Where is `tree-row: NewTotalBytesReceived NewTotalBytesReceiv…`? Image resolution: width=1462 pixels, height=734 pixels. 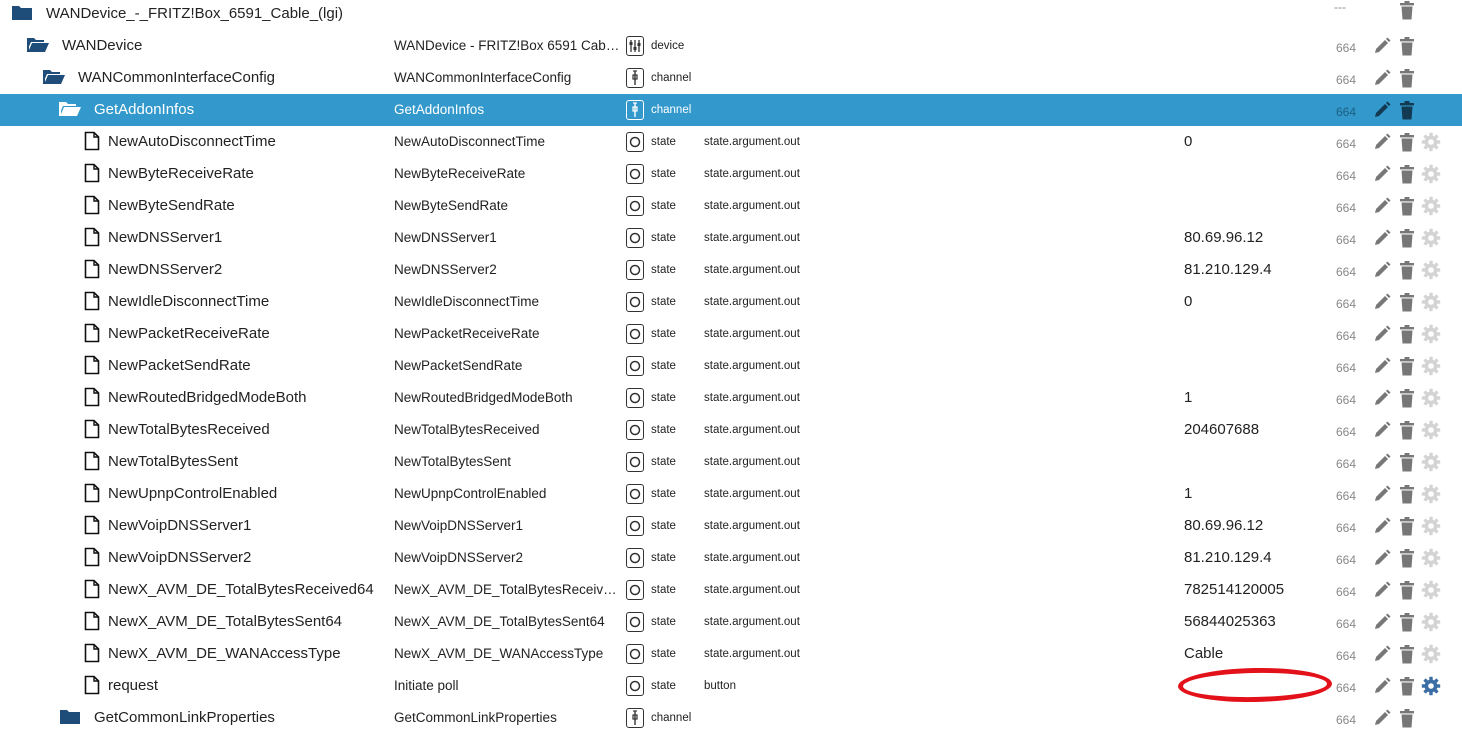
tree-row: NewTotalBytesReceived NewTotalBytesReceiv… is located at coordinates (731, 430).